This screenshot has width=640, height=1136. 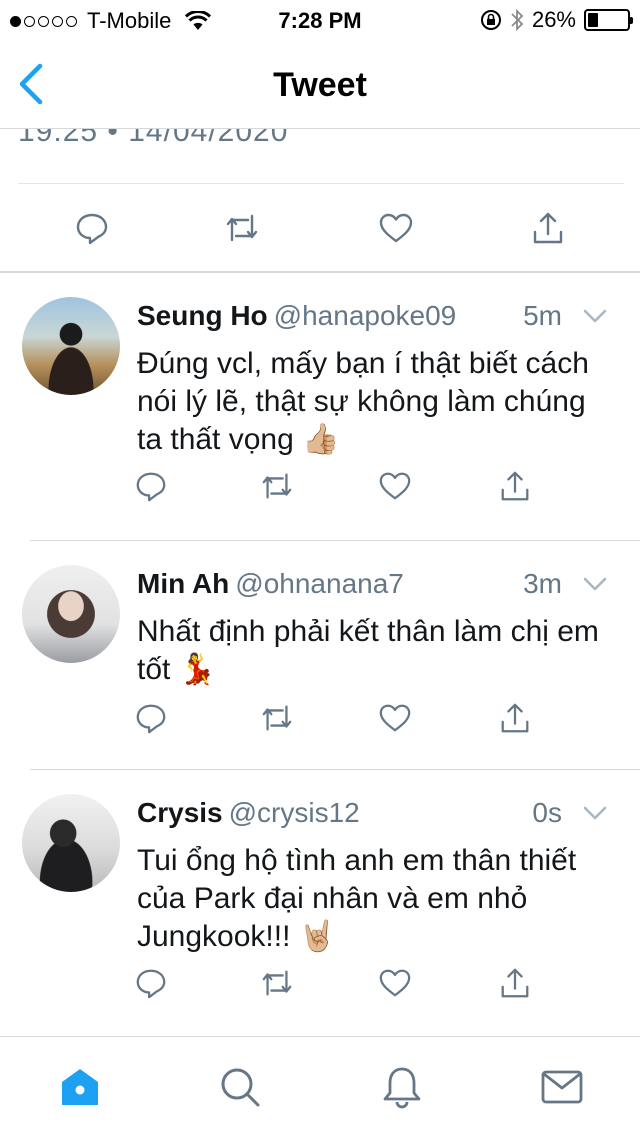 What do you see at coordinates (547, 812) in the screenshot?
I see `reply-time: 0s` at bounding box center [547, 812].